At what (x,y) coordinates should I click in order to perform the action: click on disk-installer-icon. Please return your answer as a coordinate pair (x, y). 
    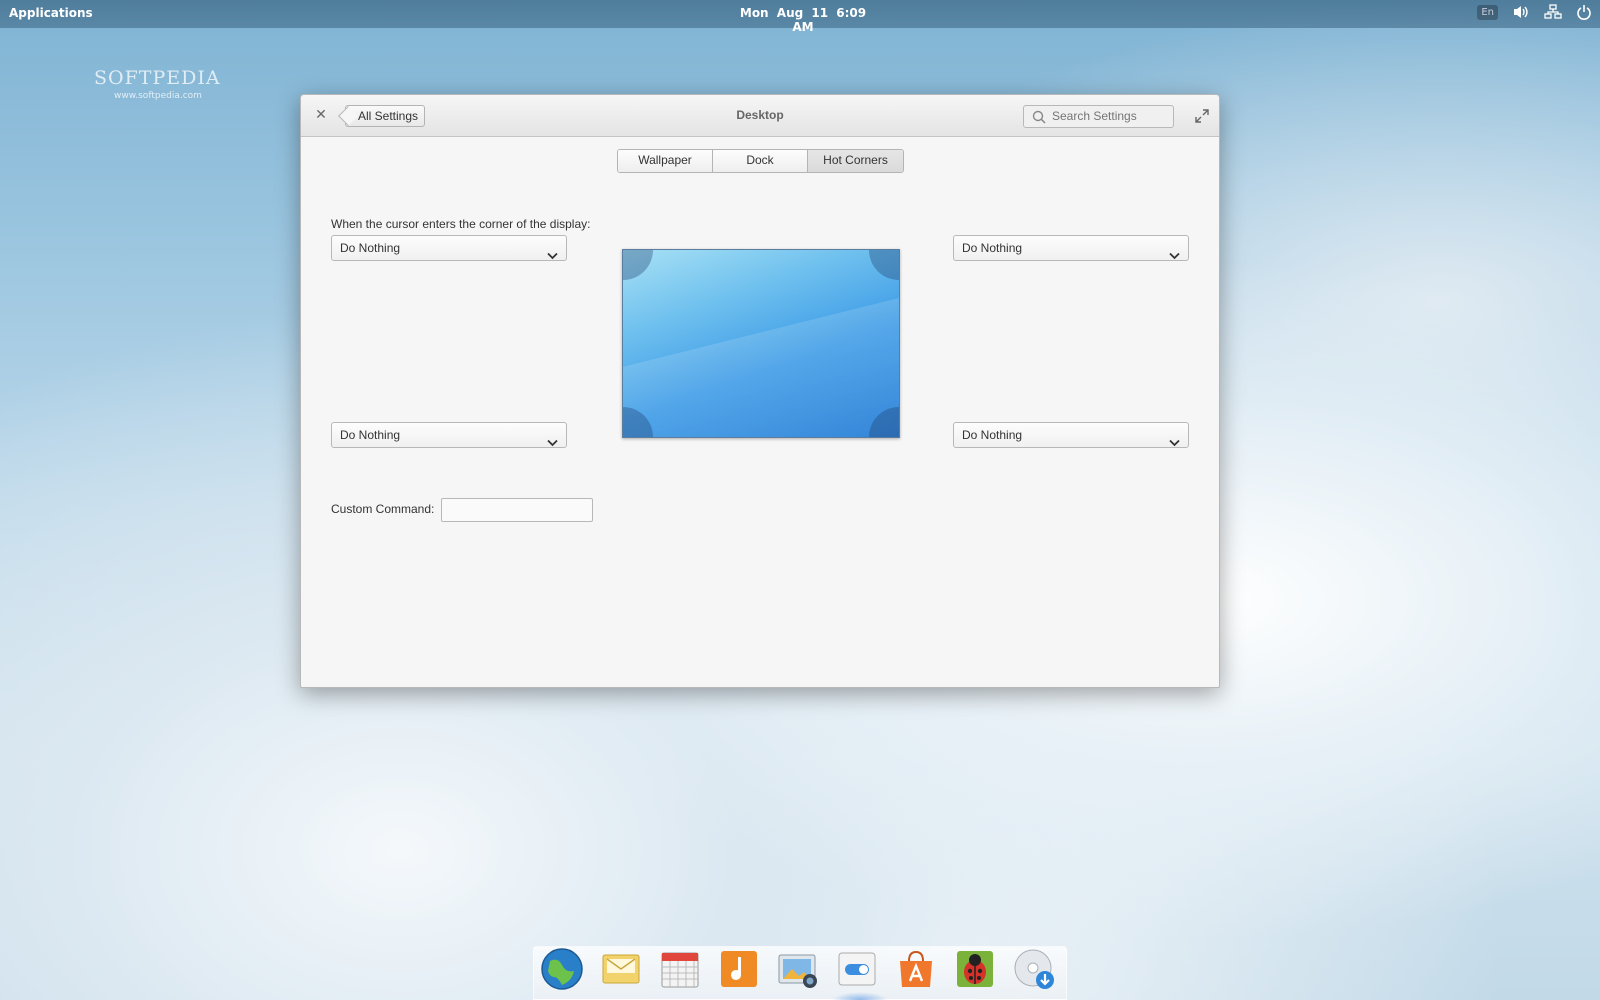
    Looking at the image, I should click on (1034, 969).